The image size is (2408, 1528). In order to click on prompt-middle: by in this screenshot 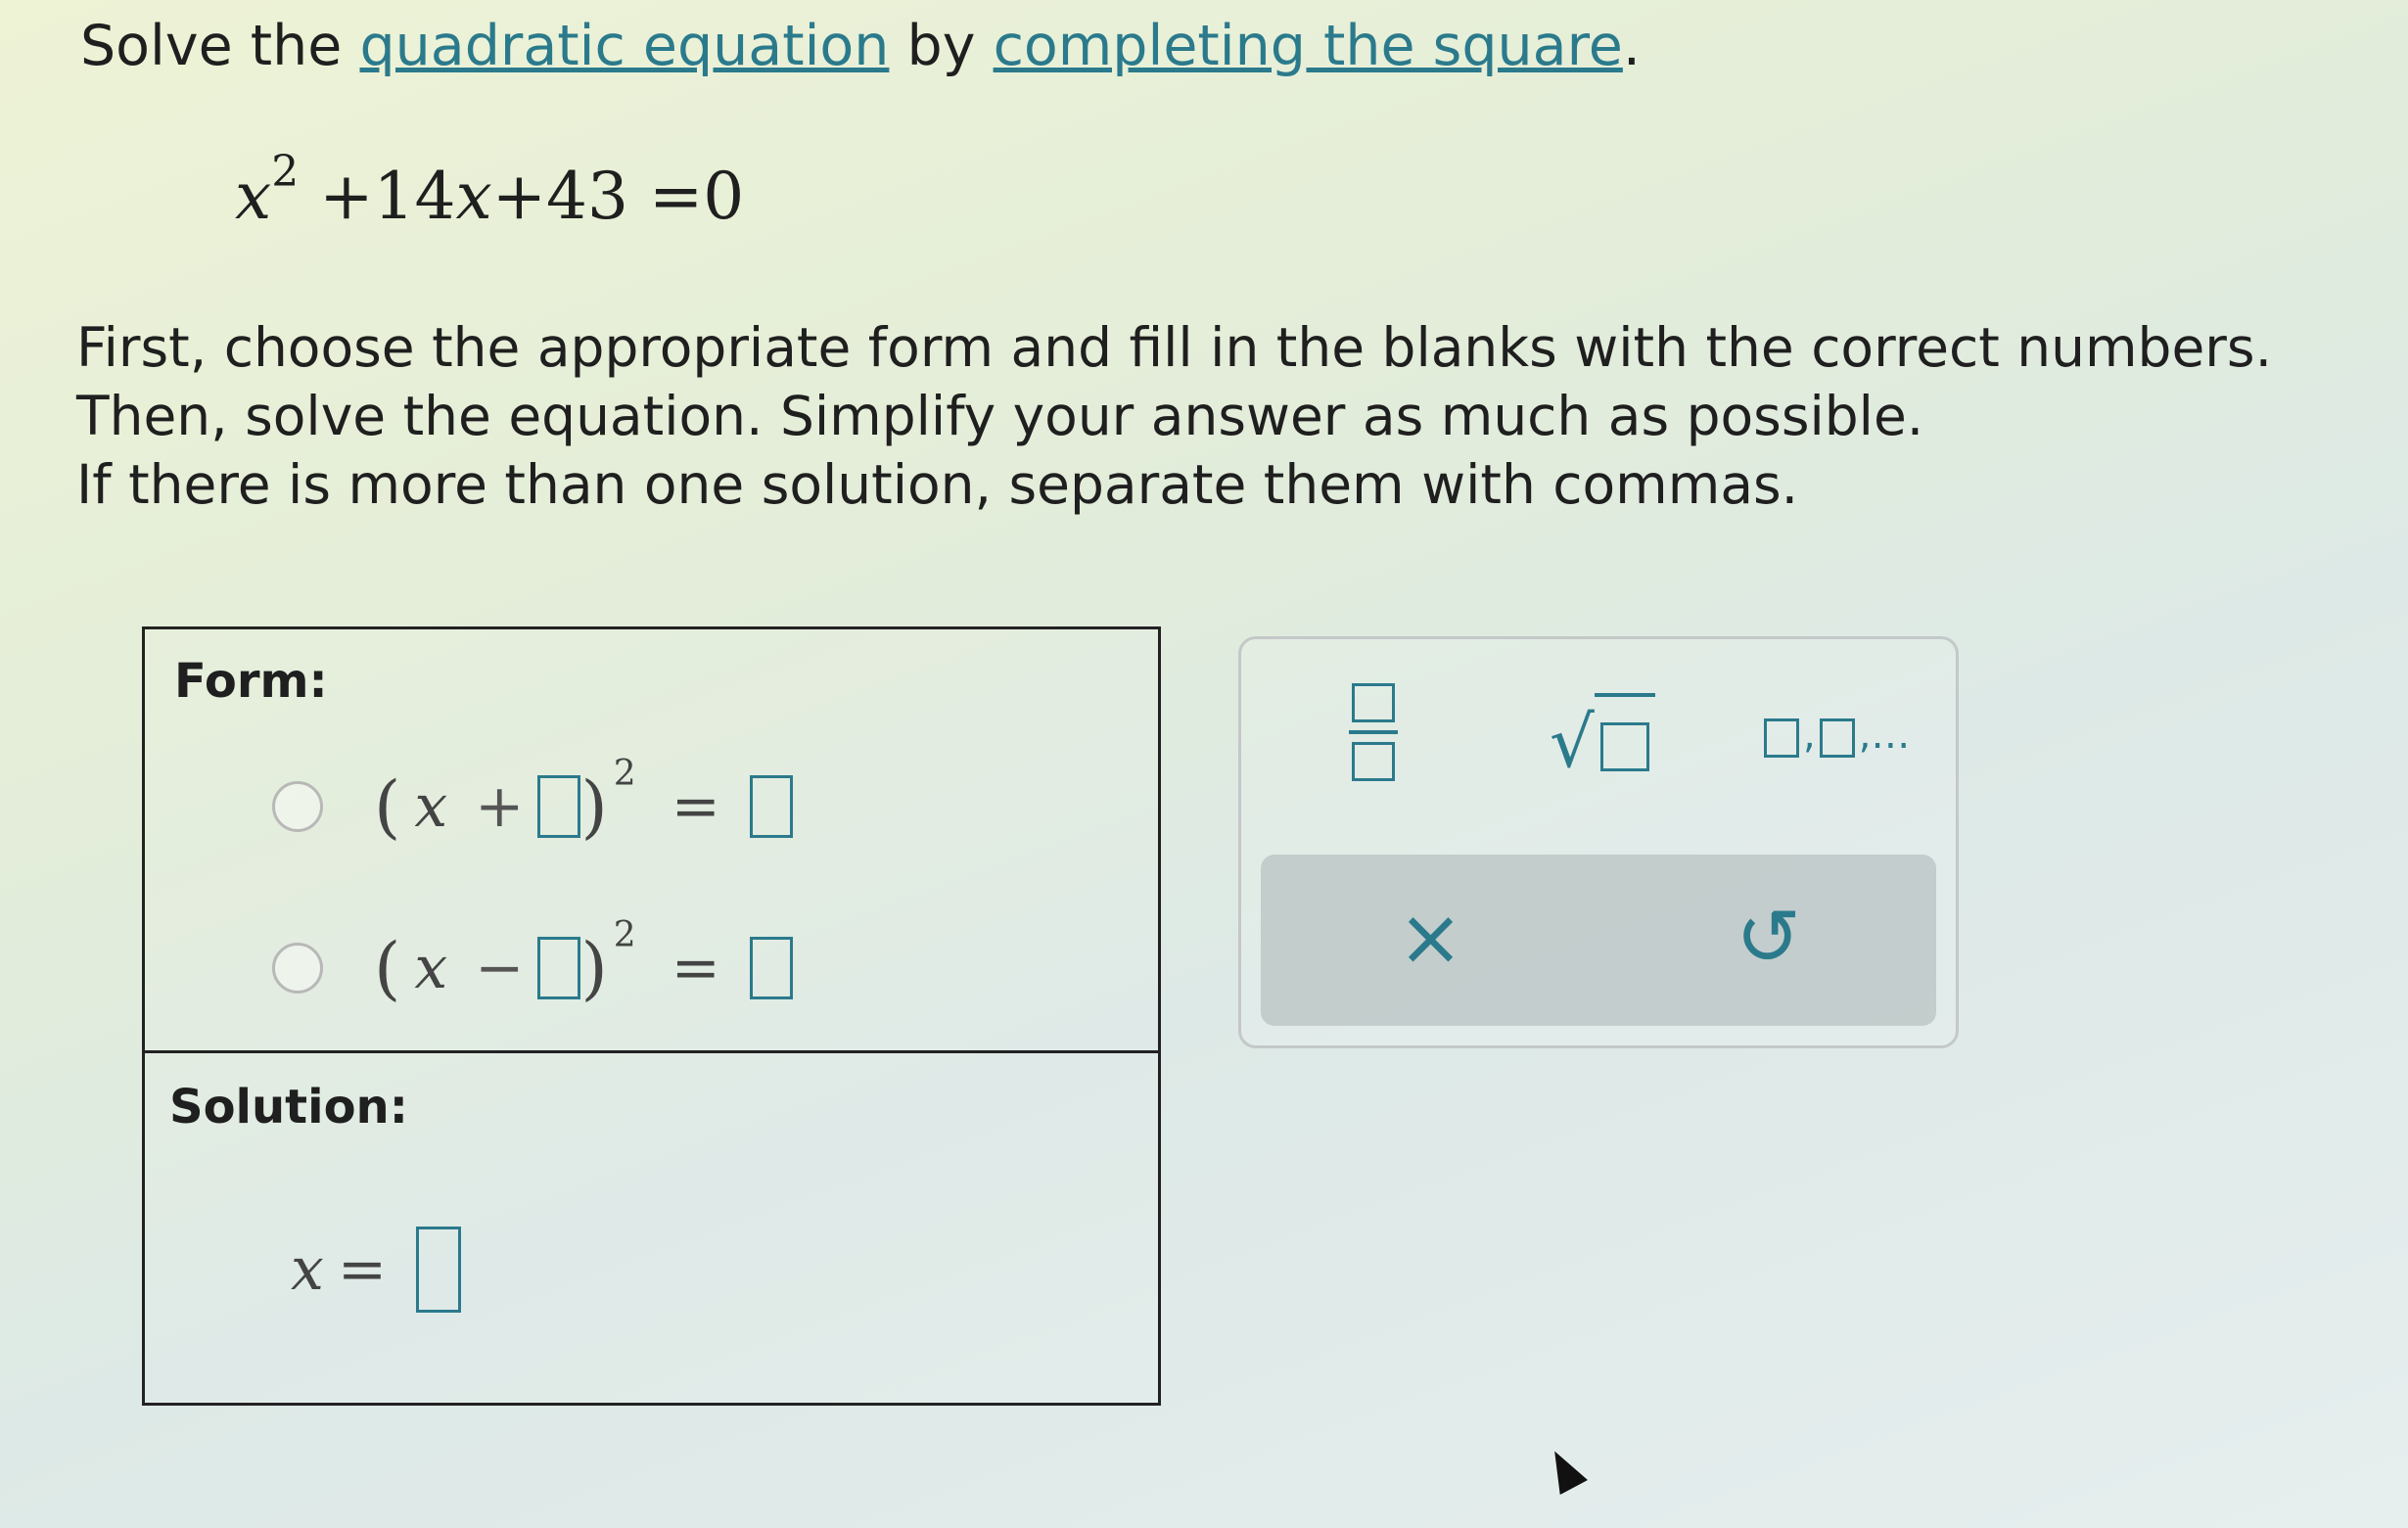, I will do `click(941, 46)`.